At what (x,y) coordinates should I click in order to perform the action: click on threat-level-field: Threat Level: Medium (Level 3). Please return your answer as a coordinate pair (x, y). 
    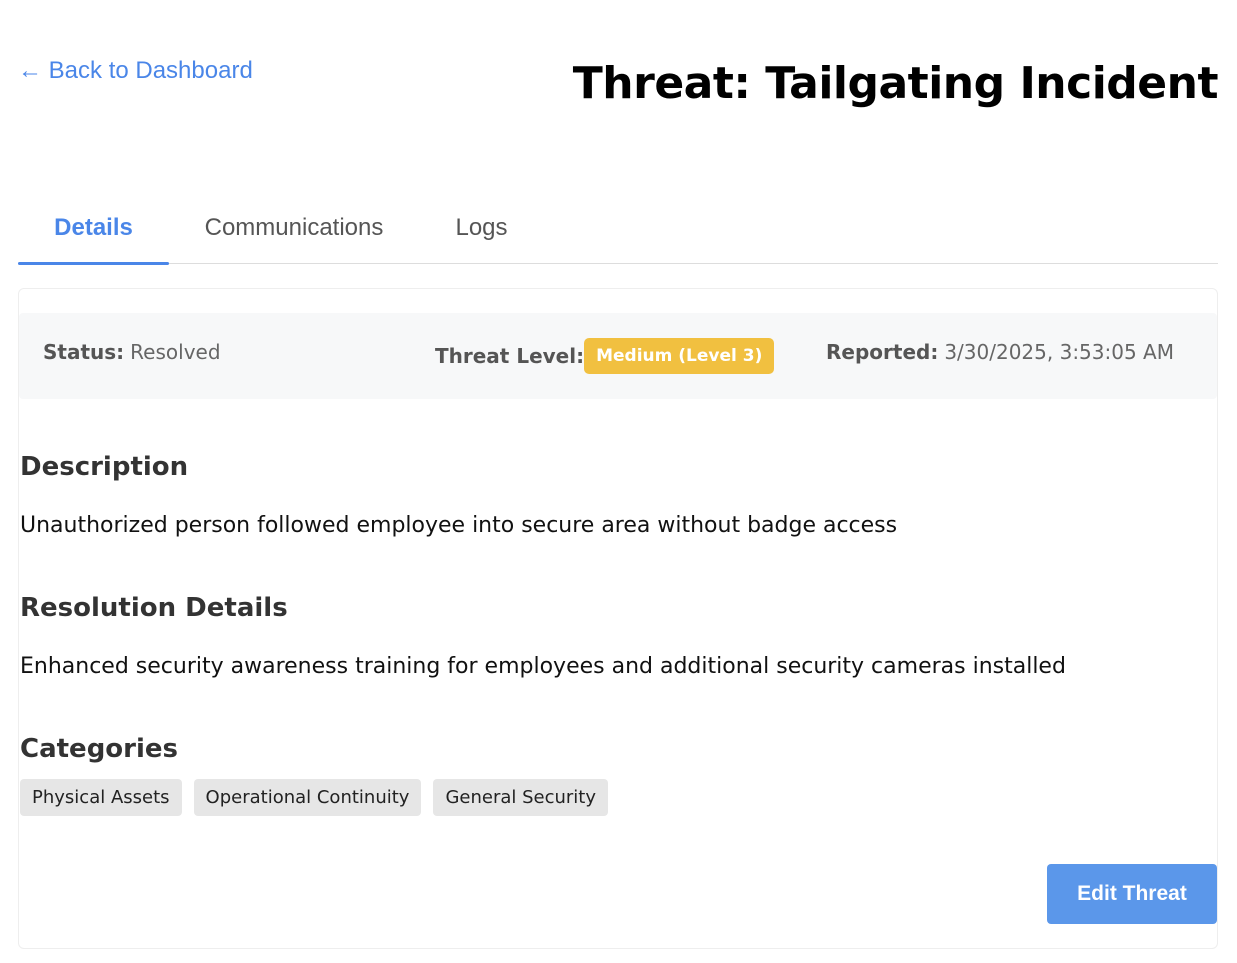
    Looking at the image, I should click on (605, 356).